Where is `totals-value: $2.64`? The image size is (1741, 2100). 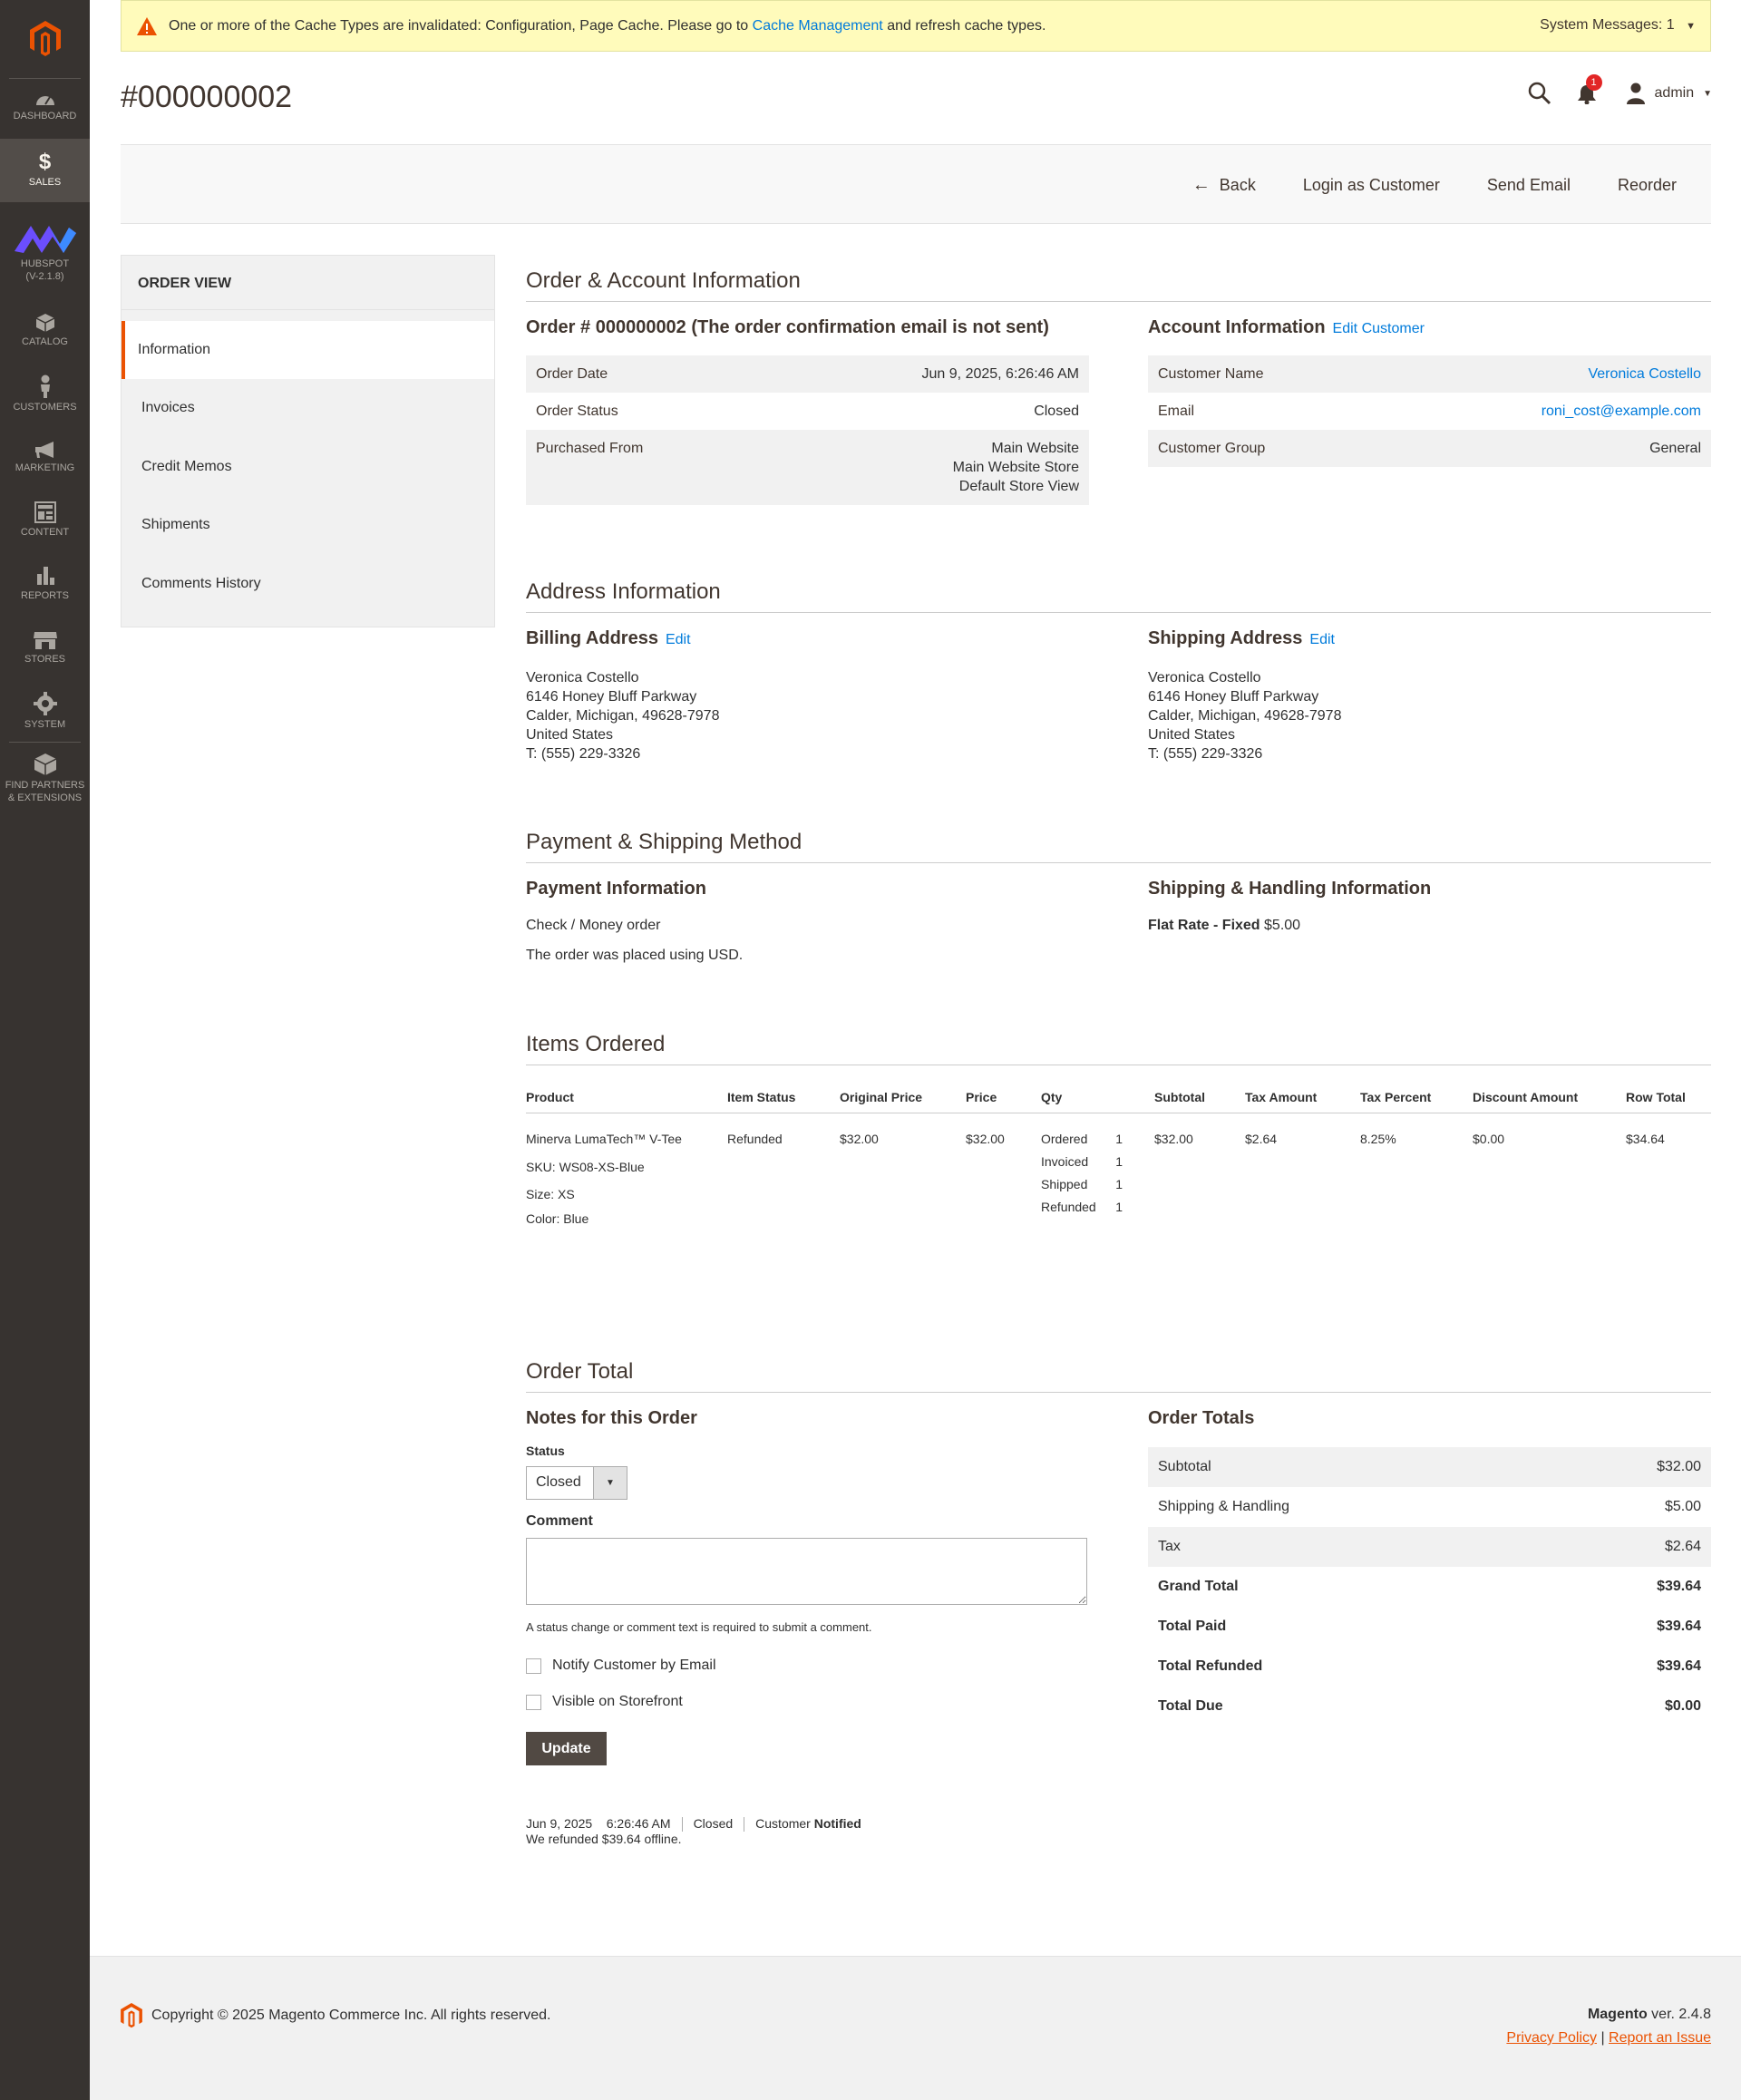 totals-value: $2.64 is located at coordinates (1682, 1546).